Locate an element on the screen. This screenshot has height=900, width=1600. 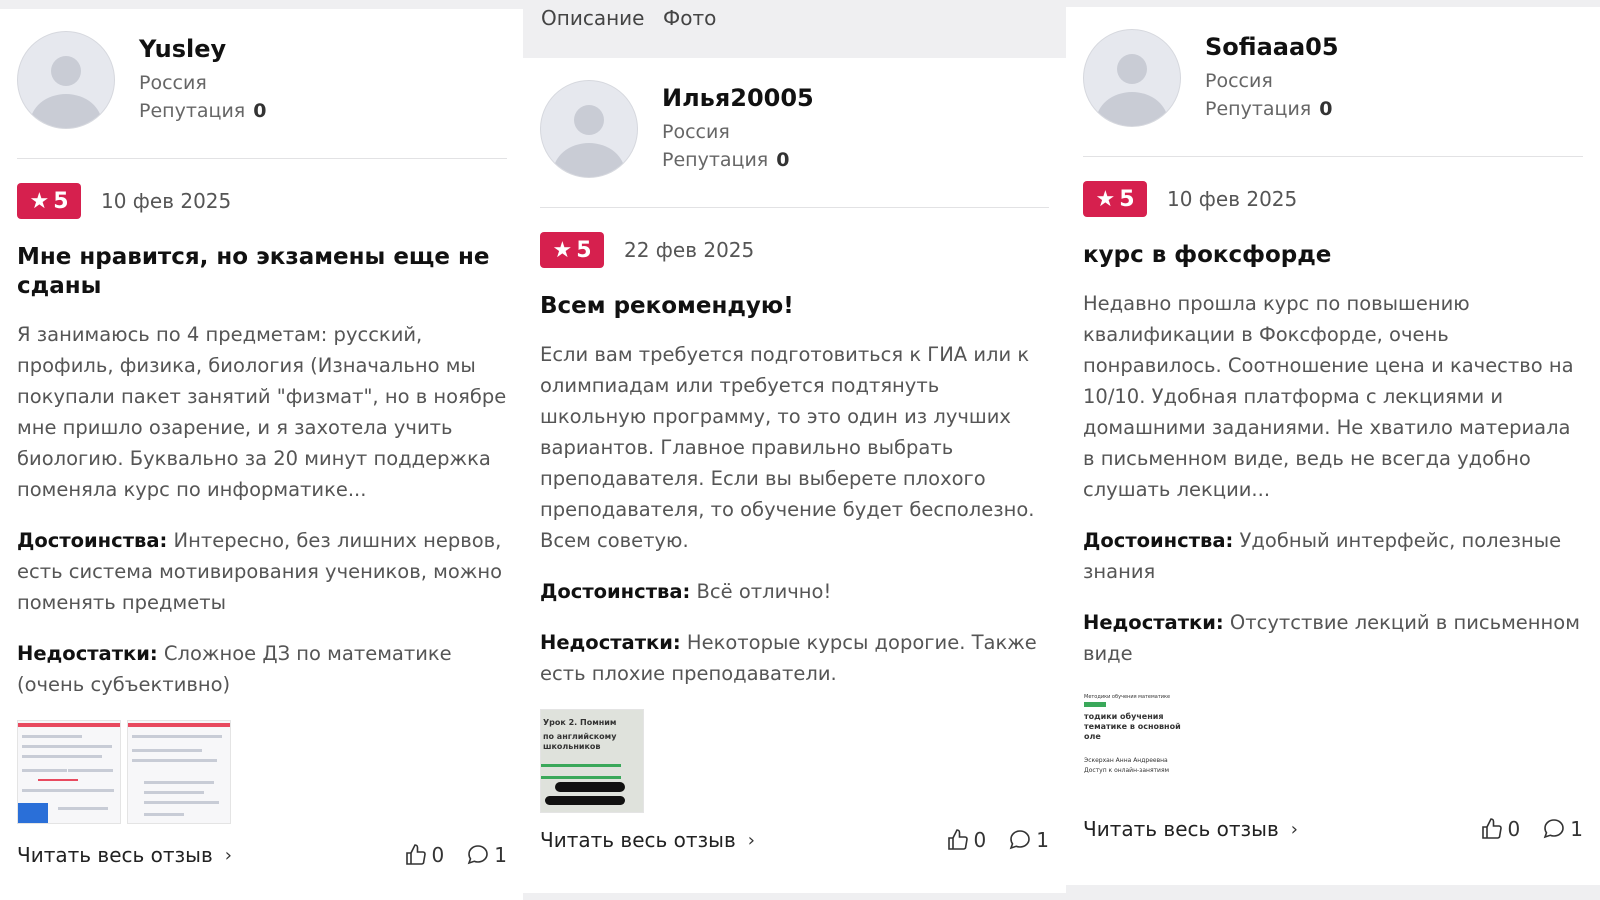
tab-photos: Фото is located at coordinates (689, 18).